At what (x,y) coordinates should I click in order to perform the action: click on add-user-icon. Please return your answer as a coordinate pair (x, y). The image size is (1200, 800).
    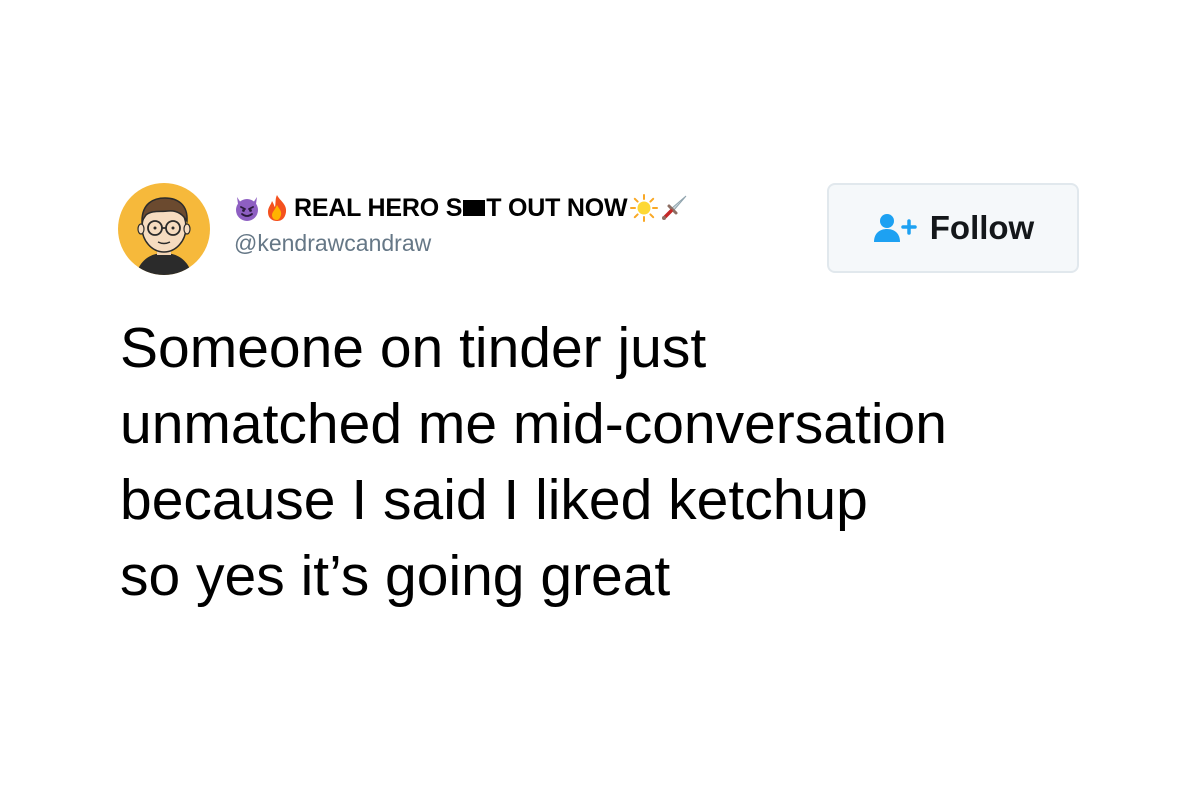
    Looking at the image, I should click on (895, 228).